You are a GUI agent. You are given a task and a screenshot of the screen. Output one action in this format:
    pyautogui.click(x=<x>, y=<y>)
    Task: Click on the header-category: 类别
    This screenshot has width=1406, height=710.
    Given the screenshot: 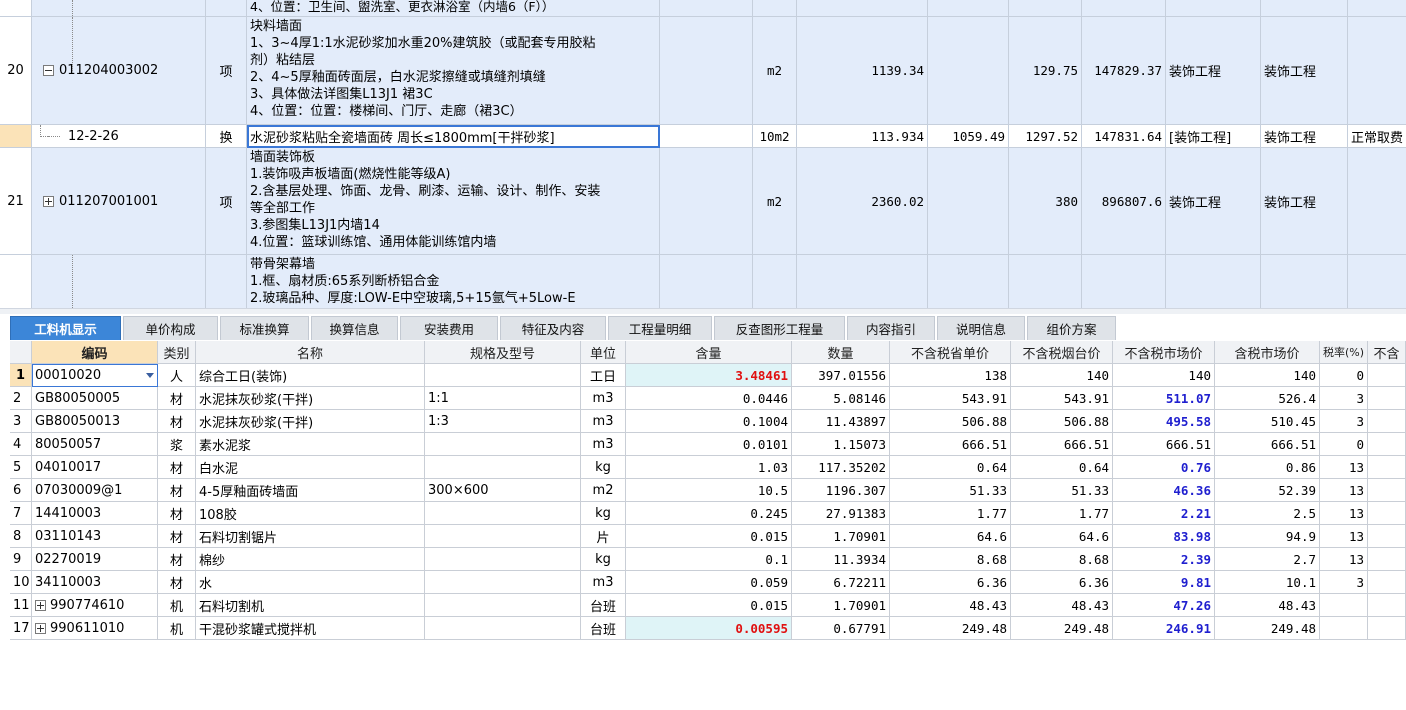 What is the action you would take?
    pyautogui.click(x=177, y=352)
    